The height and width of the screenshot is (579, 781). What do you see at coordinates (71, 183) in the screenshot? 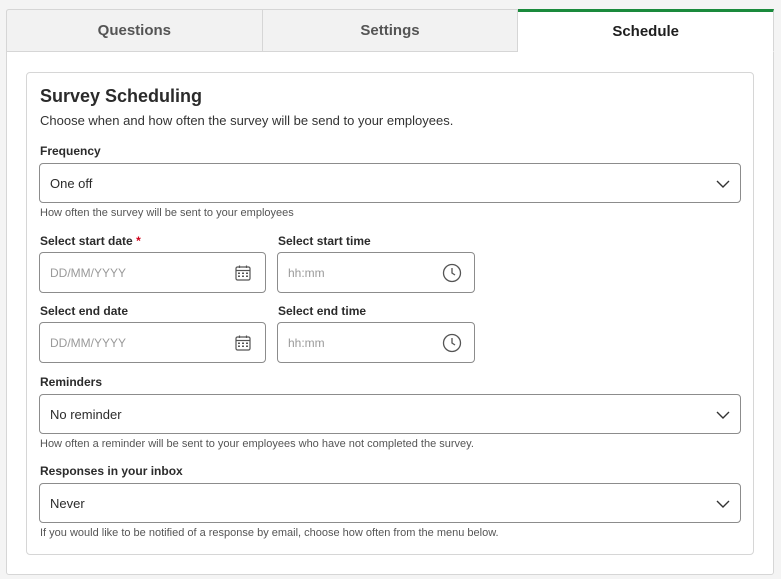
I see `frequency-value: One off` at bounding box center [71, 183].